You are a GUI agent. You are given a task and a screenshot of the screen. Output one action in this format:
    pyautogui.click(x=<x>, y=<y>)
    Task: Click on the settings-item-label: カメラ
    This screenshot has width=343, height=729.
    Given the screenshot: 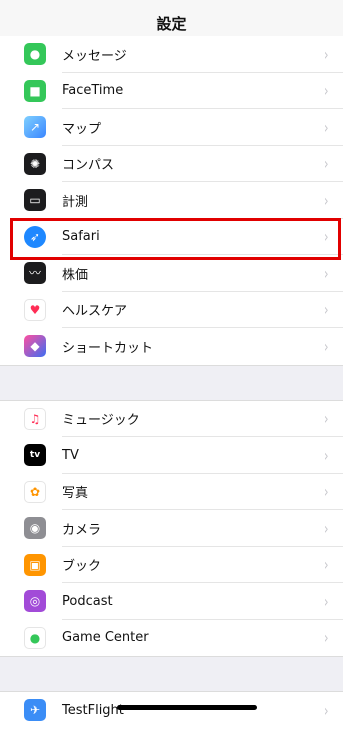 What is the action you would take?
    pyautogui.click(x=82, y=530)
    